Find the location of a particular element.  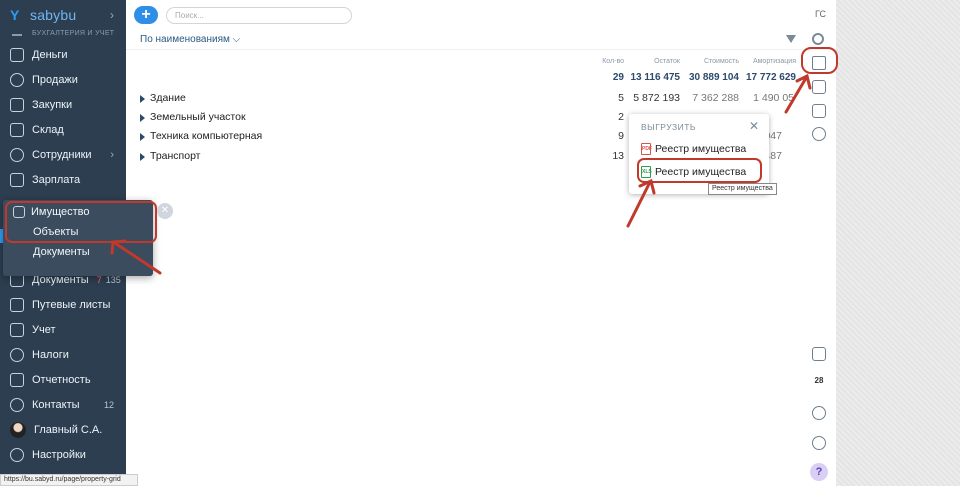

sidebar-item-label: Путевые листы is located at coordinates (71, 304).